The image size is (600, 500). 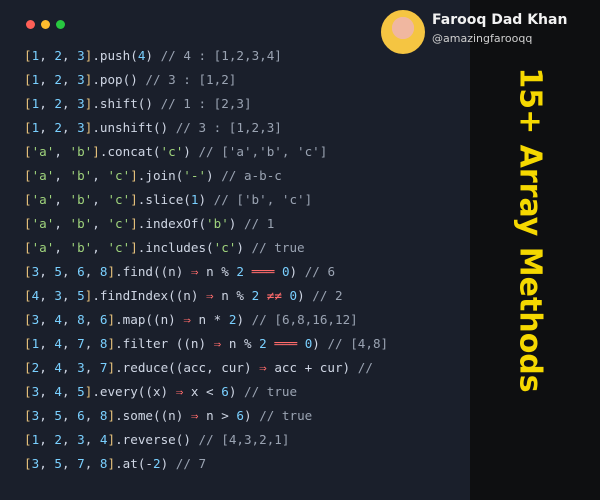 What do you see at coordinates (130, 79) in the screenshot?
I see `code-line: [1, 2, 3].pop() // 3 : [1,2]` at bounding box center [130, 79].